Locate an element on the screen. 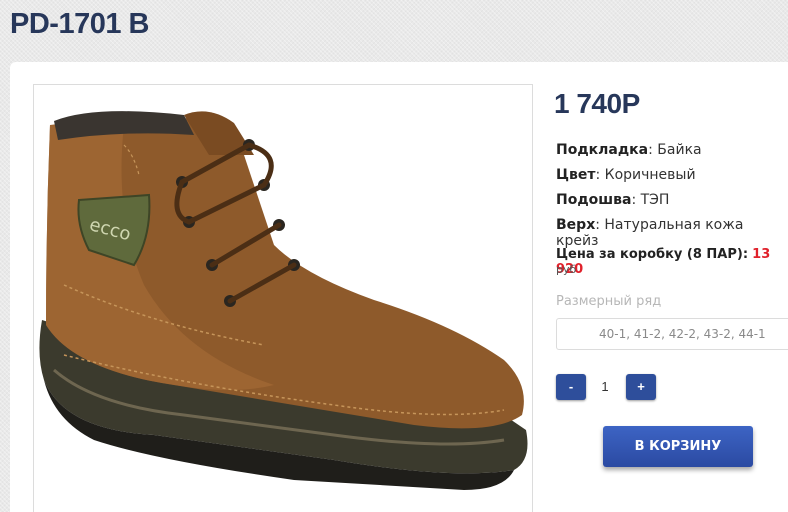 This screenshot has height=512, width=788. spec-sole: Подошва: ТЭП is located at coordinates (613, 200).